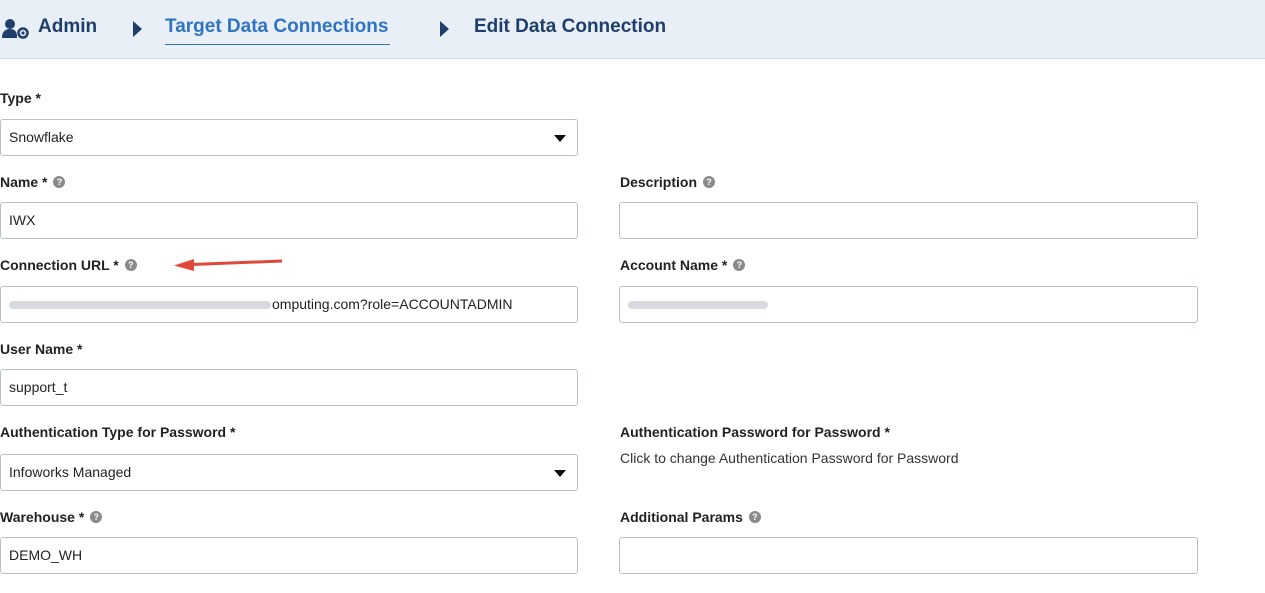 The height and width of the screenshot is (593, 1265). Describe the element at coordinates (59, 265) in the screenshot. I see `connection-url-label-text: Connection URL *` at that location.